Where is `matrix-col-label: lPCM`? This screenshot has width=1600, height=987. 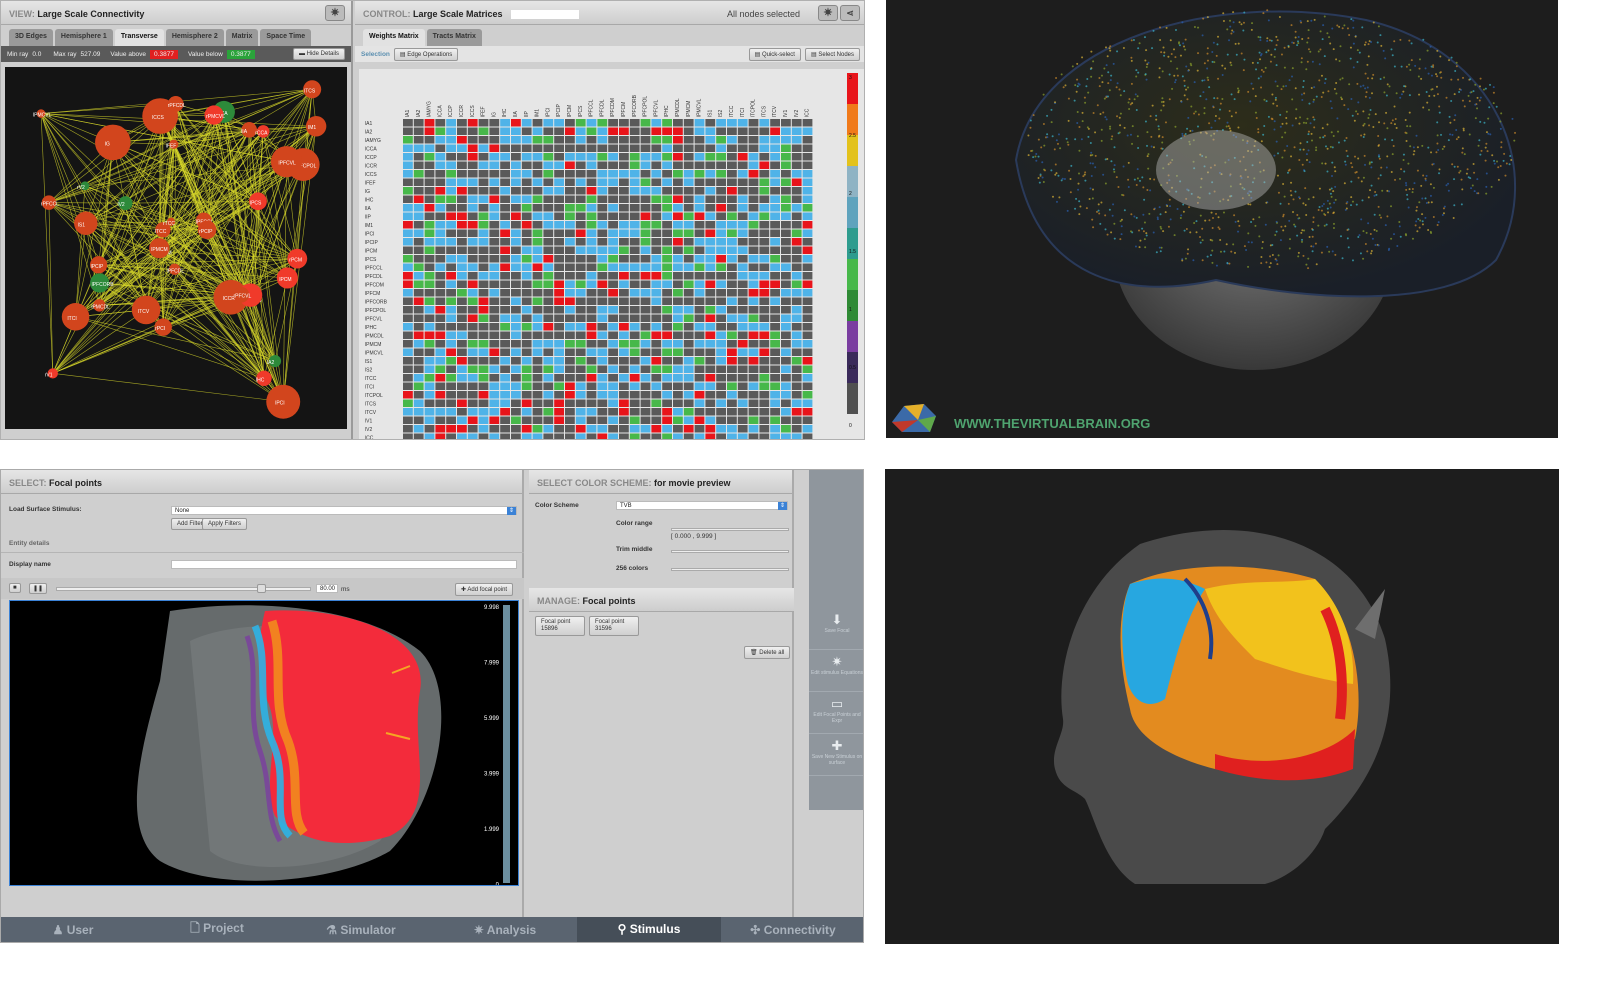
matrix-col-label: lPCM is located at coordinates (570, 111).